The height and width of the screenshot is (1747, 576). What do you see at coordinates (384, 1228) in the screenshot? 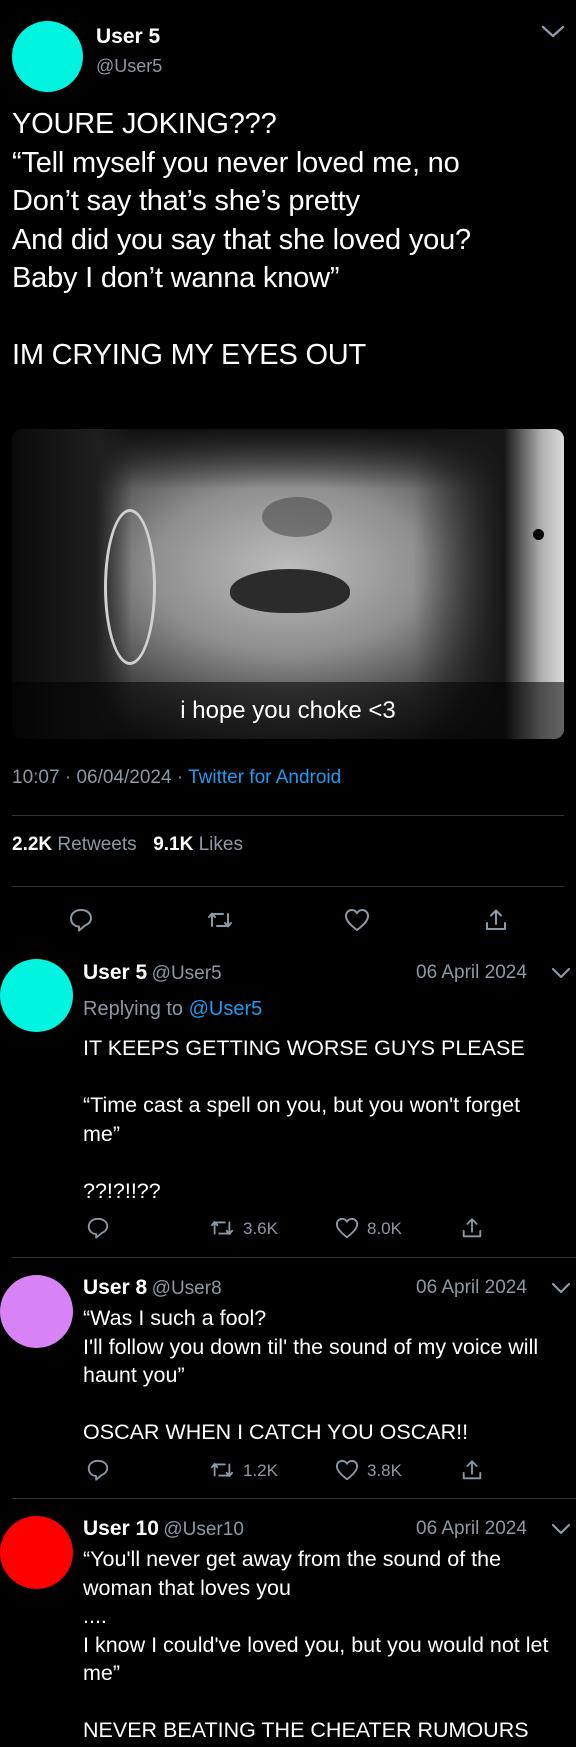
I see `like-count: 8.0K` at bounding box center [384, 1228].